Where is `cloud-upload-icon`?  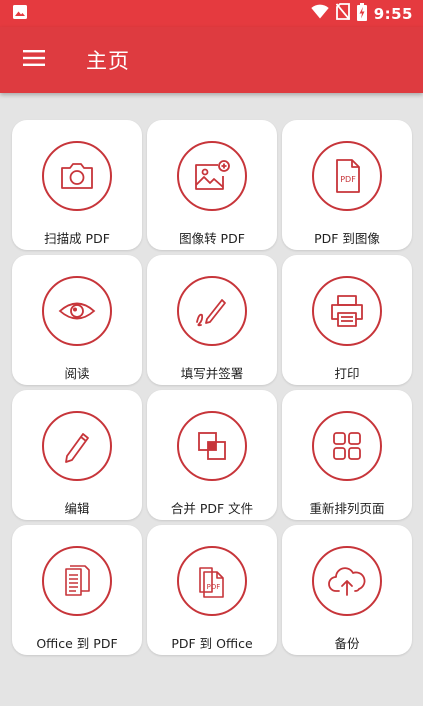 cloud-upload-icon is located at coordinates (347, 581).